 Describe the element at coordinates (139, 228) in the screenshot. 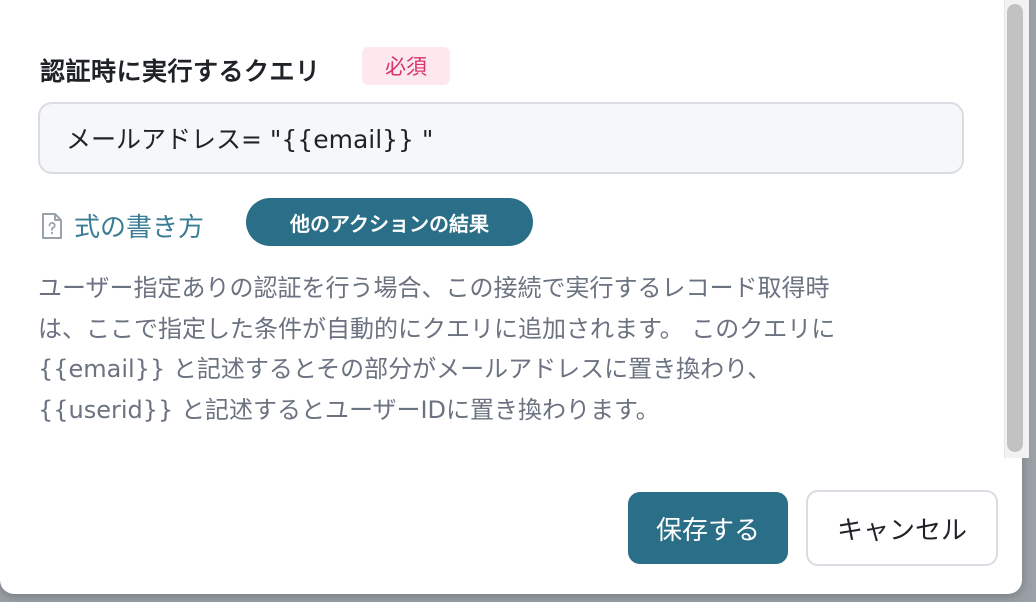

I see `formula-help-label: 式の書き方` at that location.